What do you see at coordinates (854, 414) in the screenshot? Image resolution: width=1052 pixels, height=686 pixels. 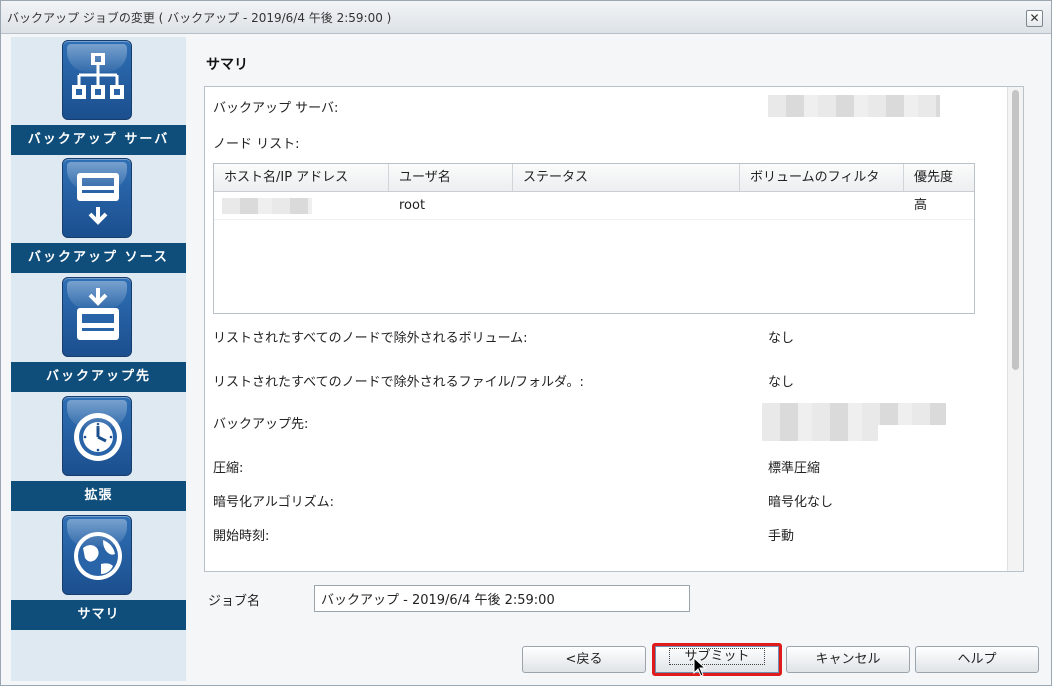 I see `destination-value-redacted` at bounding box center [854, 414].